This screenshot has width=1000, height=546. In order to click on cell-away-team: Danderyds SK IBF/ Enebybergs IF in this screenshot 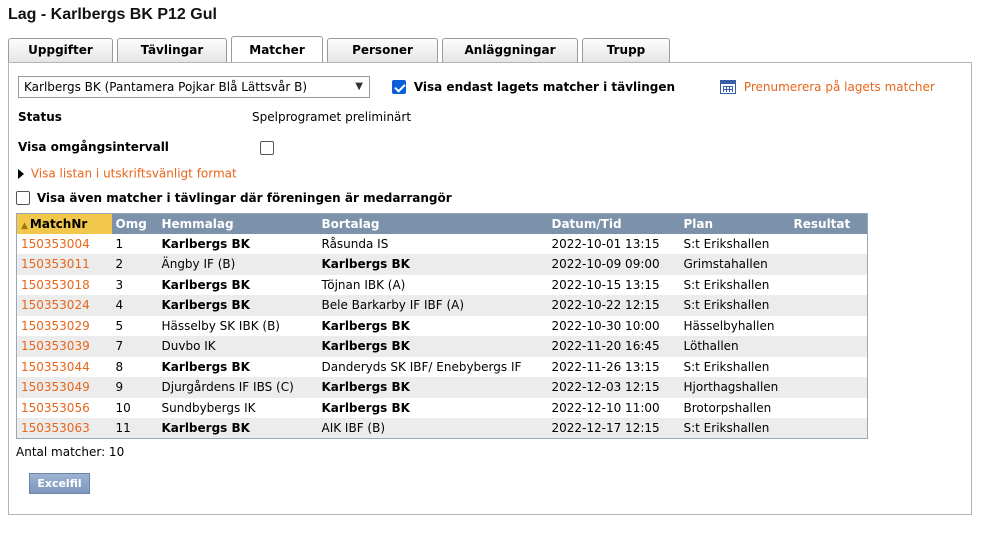, I will do `click(421, 366)`.